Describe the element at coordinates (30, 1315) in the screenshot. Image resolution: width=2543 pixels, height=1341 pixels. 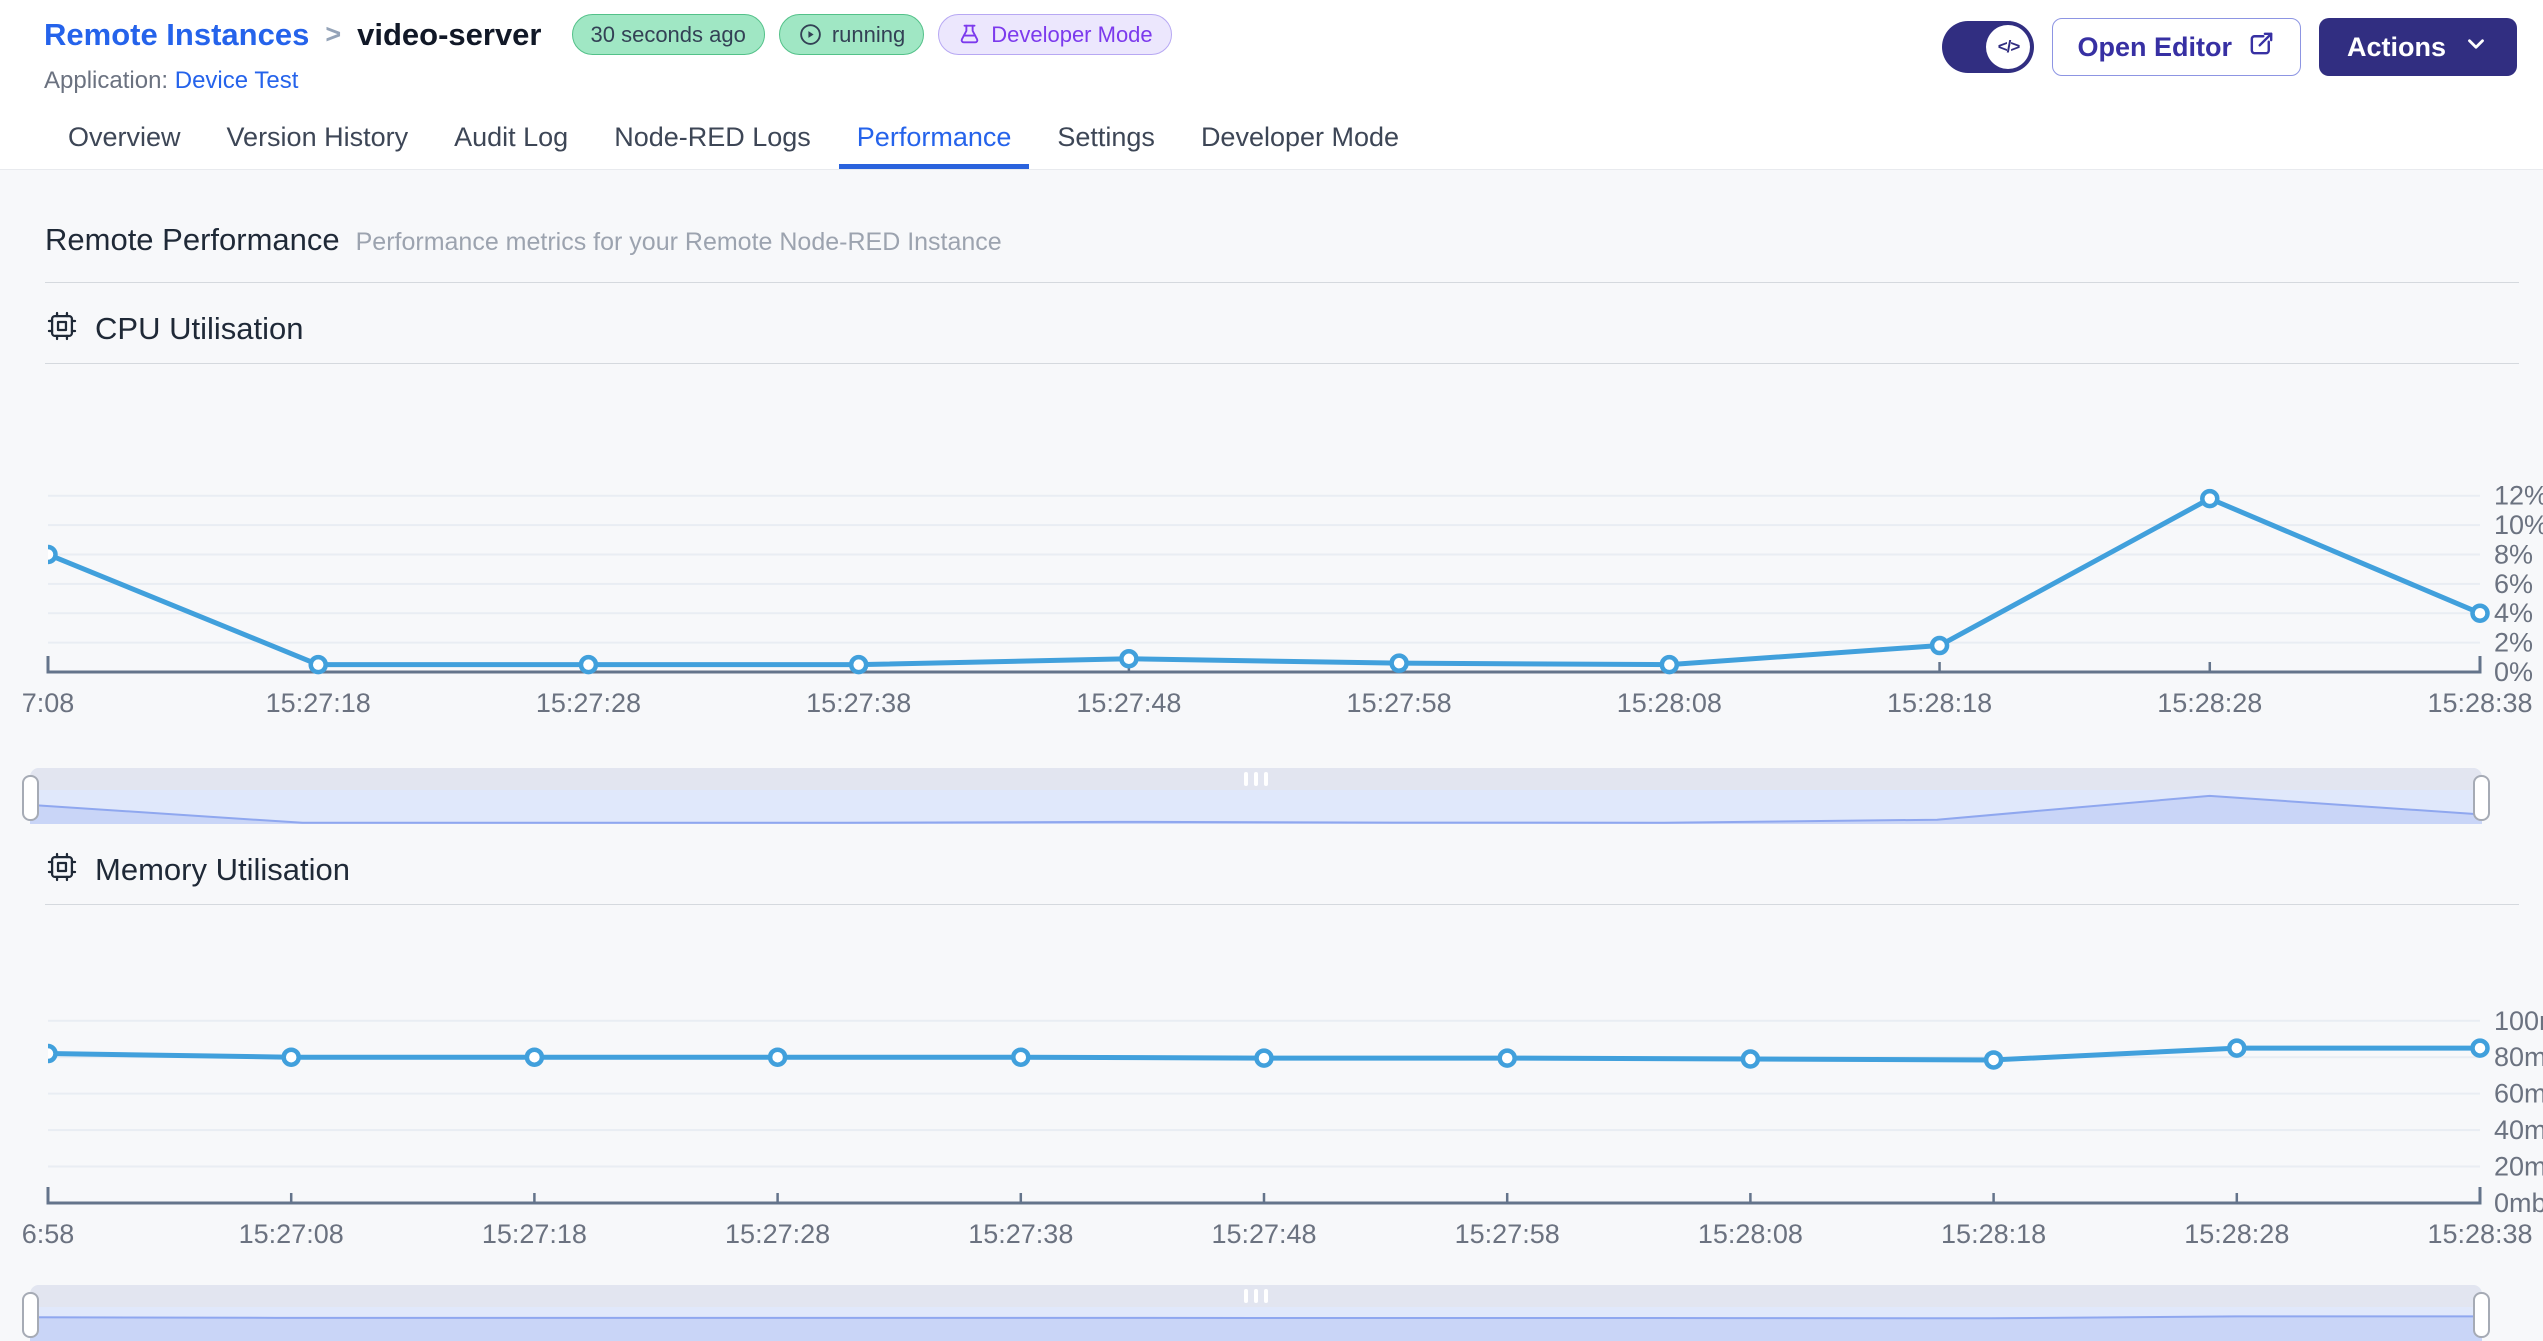
I see `memory-brush-left-handle` at that location.